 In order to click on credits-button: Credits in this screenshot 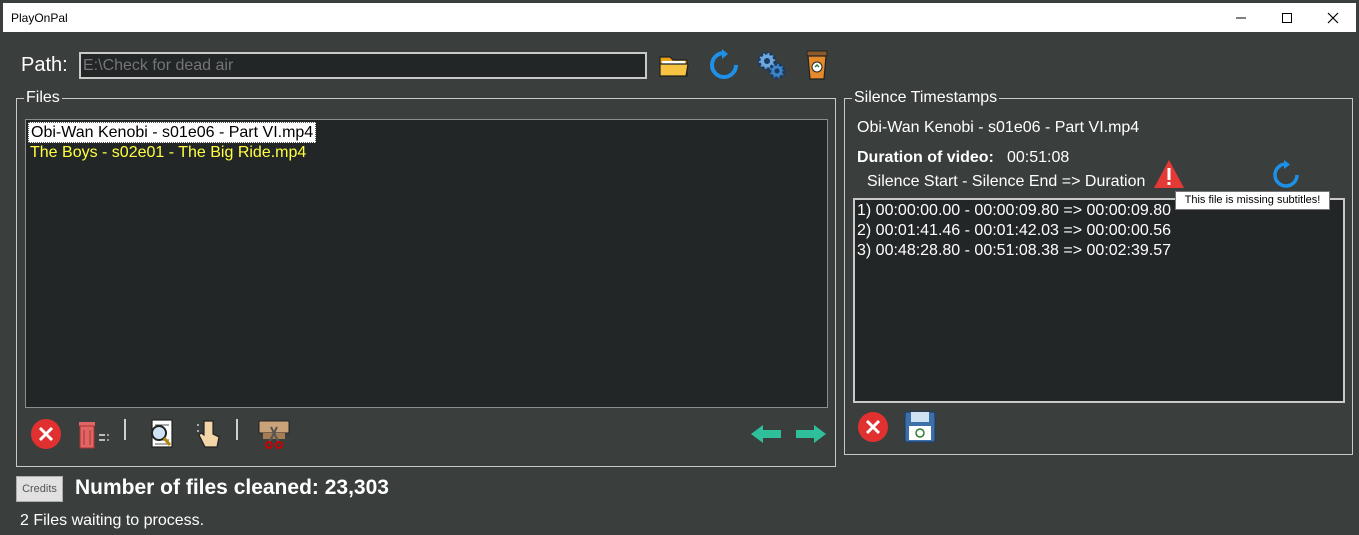, I will do `click(39, 489)`.